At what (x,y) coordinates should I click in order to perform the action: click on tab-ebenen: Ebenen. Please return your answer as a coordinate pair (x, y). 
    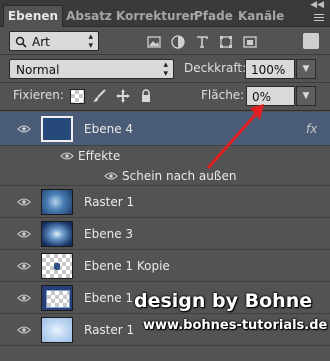
    Looking at the image, I should click on (33, 16).